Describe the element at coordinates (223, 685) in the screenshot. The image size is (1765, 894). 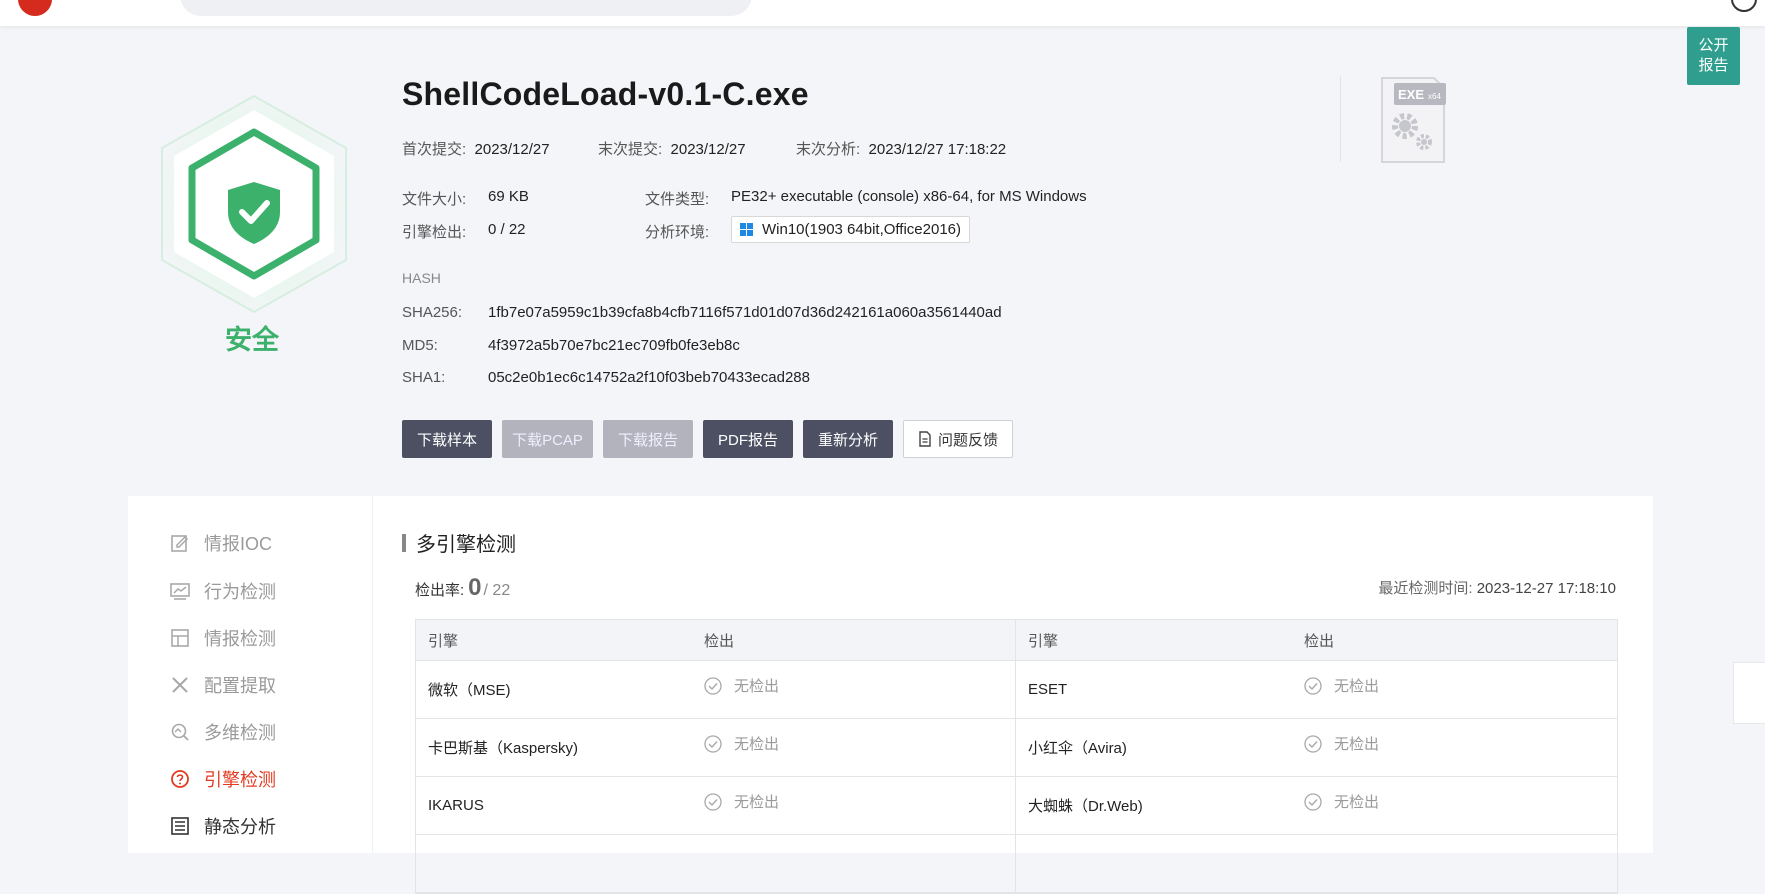
I see `sidebar-item-config: 配置提取` at that location.